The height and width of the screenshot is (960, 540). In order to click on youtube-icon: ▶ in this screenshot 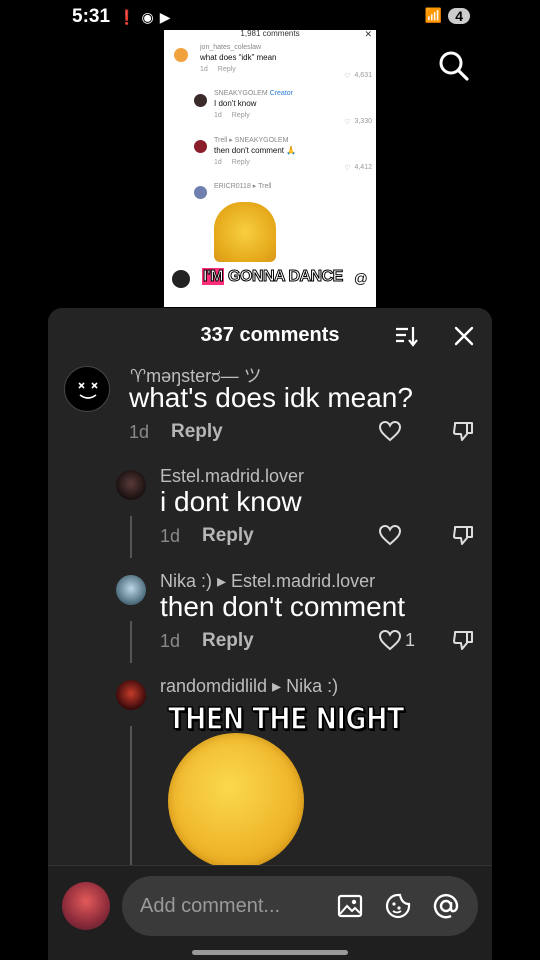, I will do `click(165, 16)`.